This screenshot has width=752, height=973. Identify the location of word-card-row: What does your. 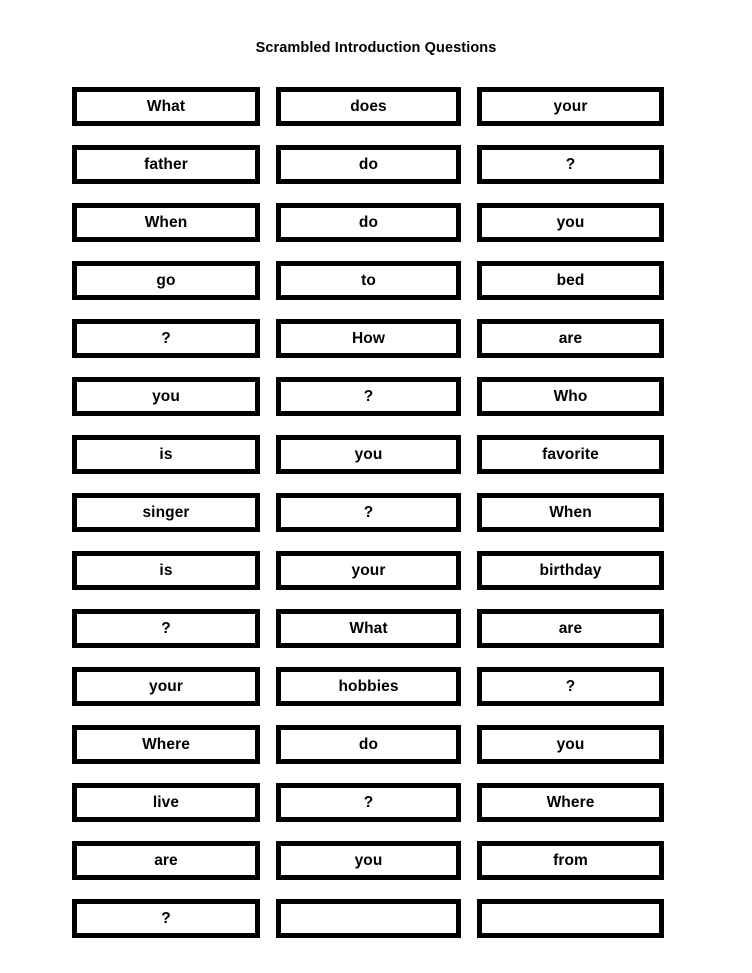
(368, 106).